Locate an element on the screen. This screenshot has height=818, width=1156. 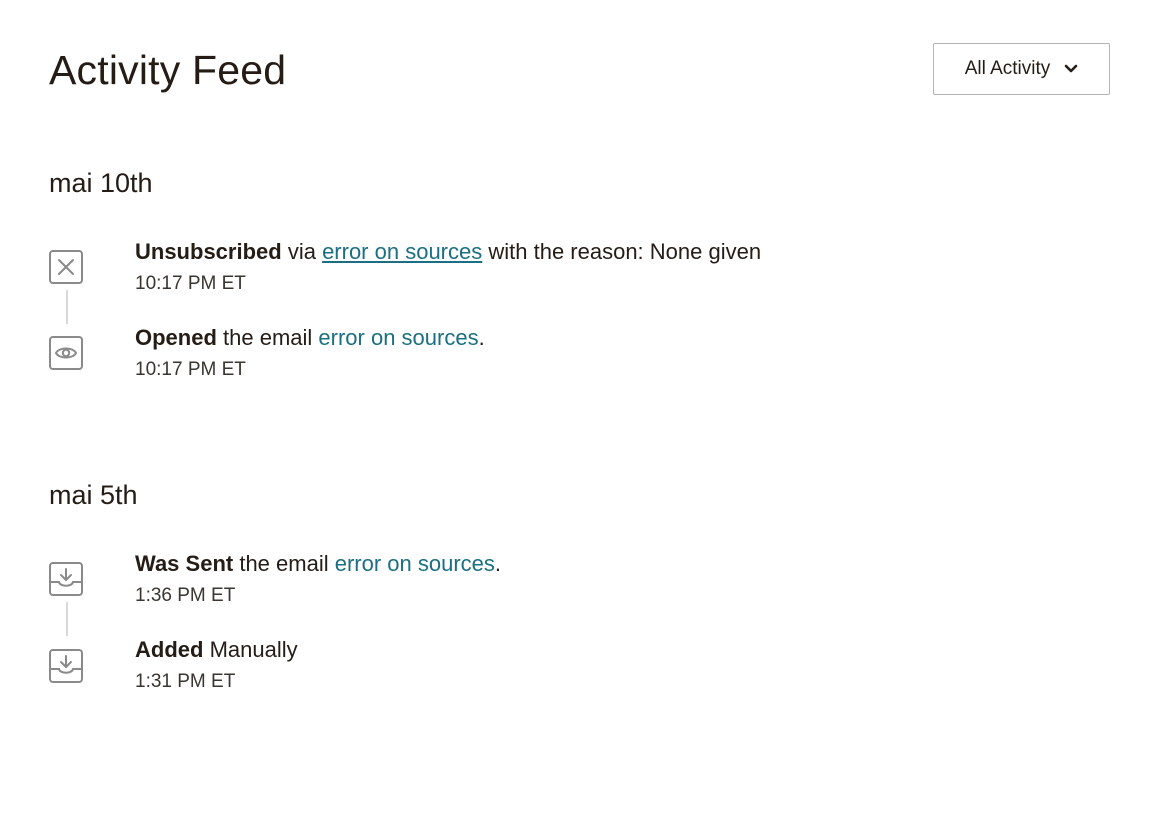
unsubscribe-x-icon is located at coordinates (66, 267).